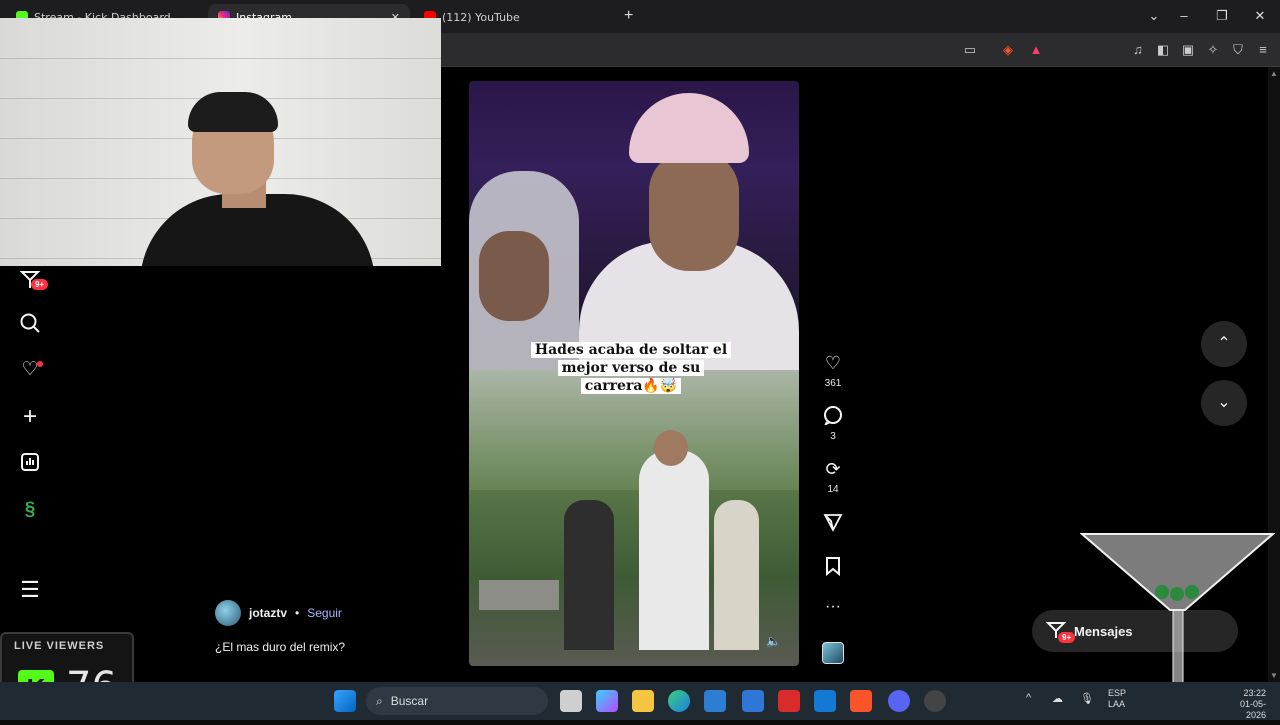  What do you see at coordinates (833, 653) in the screenshot?
I see `audio-thumbnail` at bounding box center [833, 653].